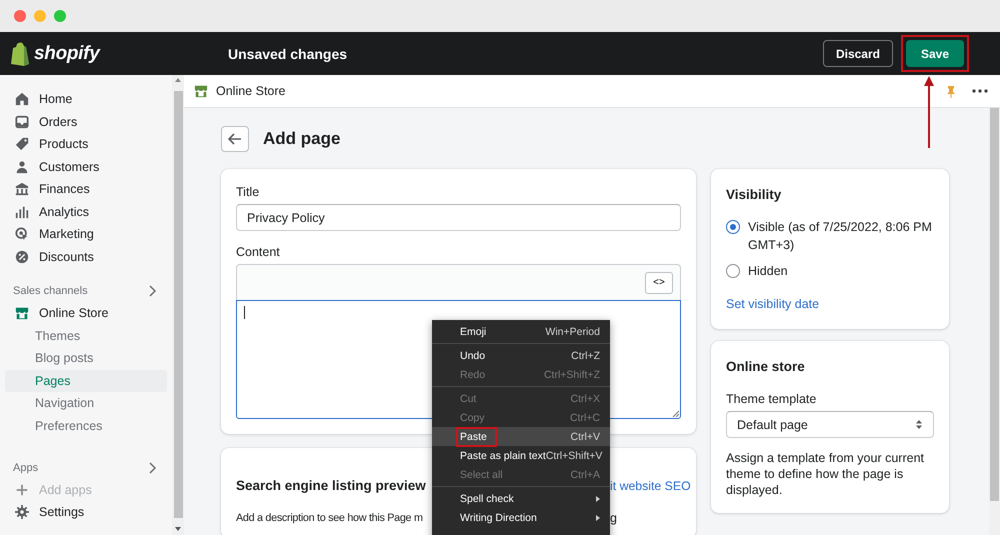 The height and width of the screenshot is (535, 1000). Describe the element at coordinates (473, 418) in the screenshot. I see `menu-item-label: Copy` at that location.